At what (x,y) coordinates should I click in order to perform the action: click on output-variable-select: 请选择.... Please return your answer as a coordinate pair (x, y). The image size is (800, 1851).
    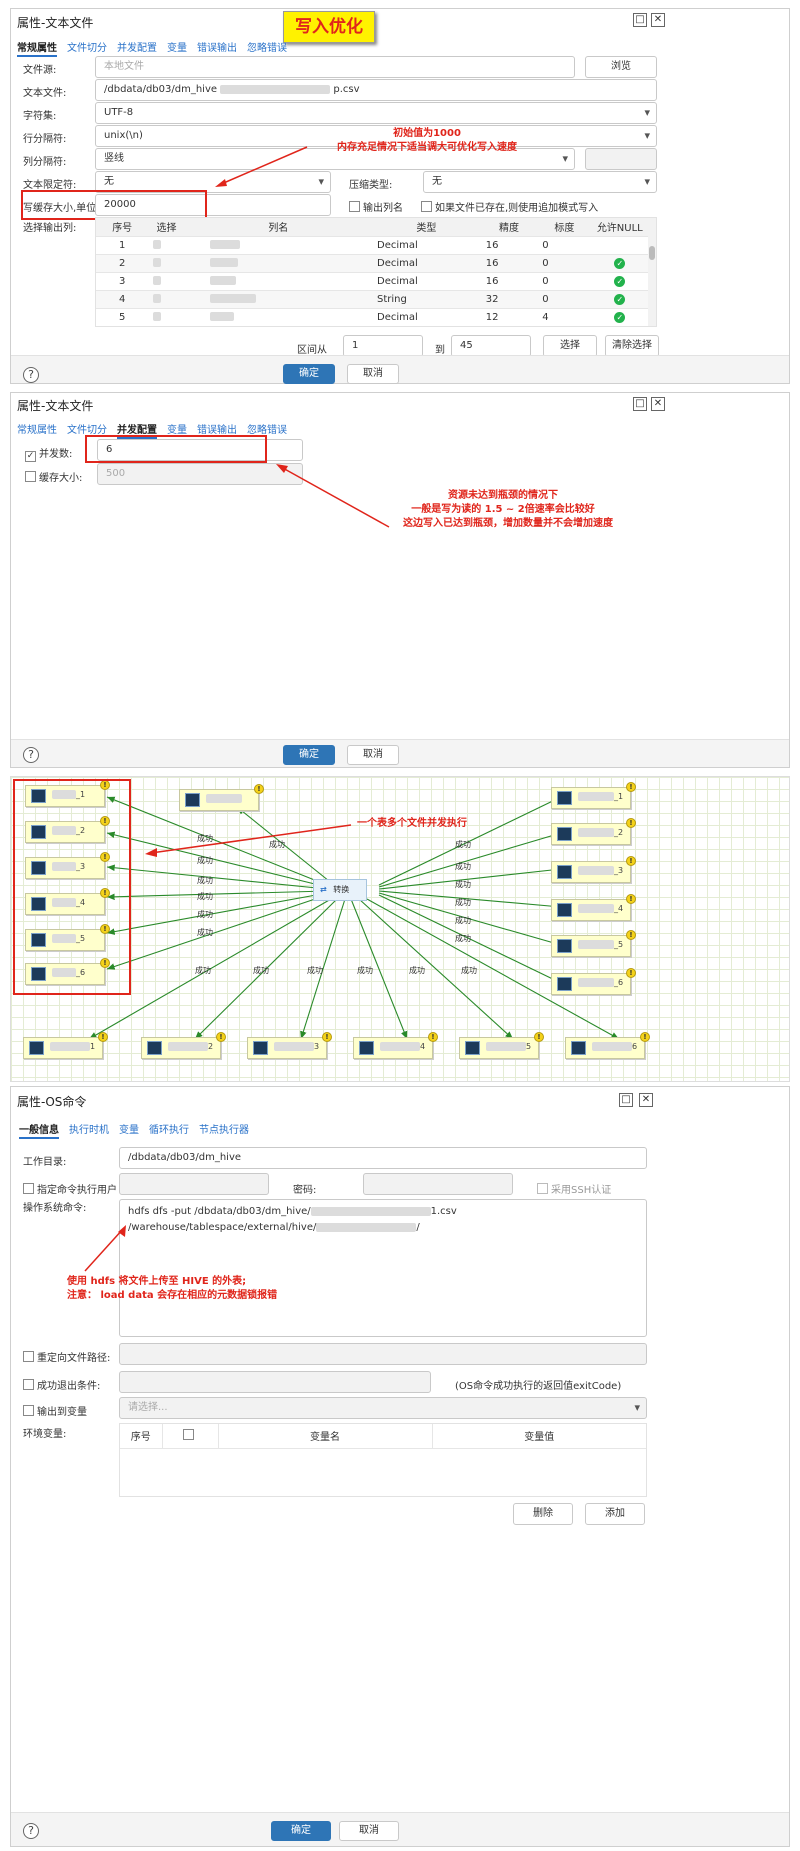
    Looking at the image, I should click on (383, 1408).